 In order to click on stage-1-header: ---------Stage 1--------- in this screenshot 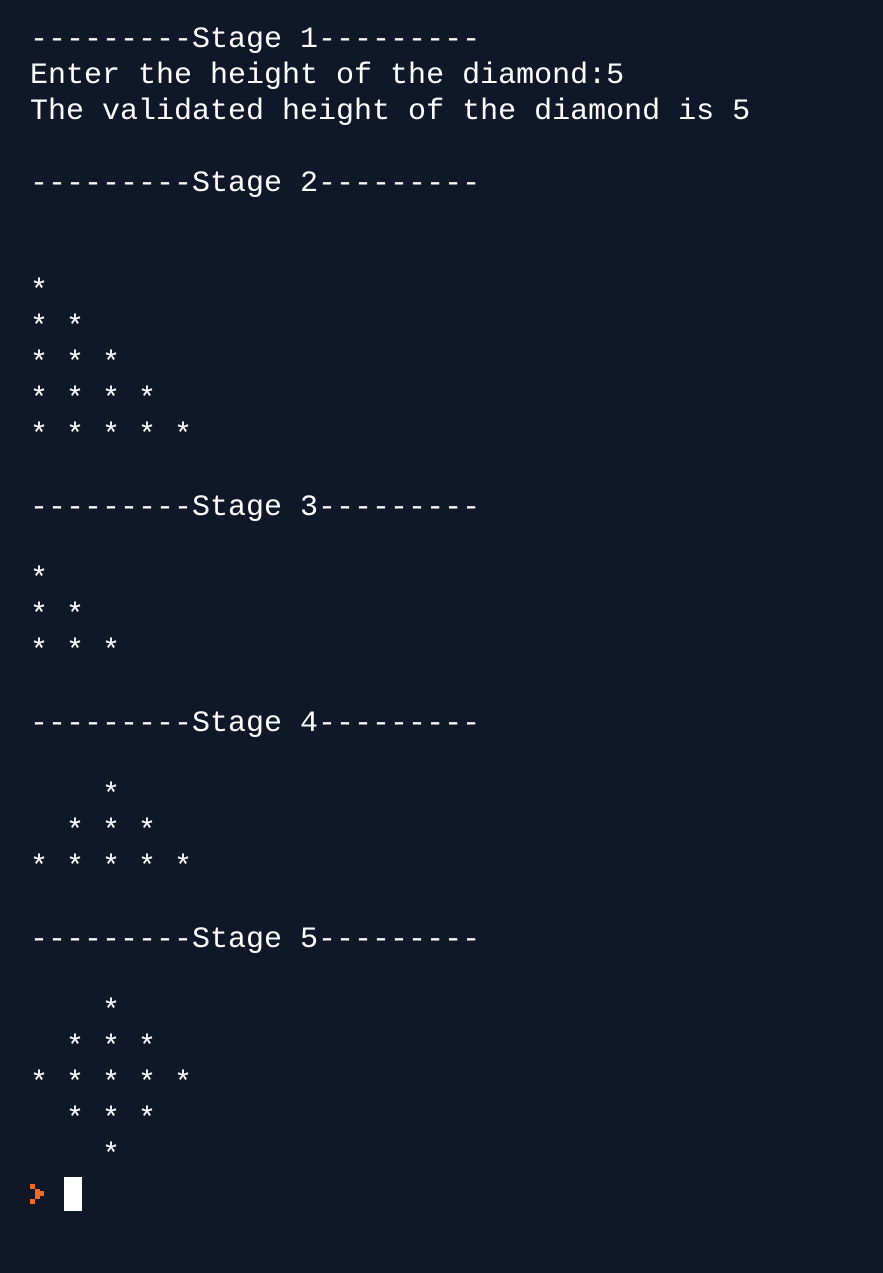, I will do `click(255, 40)`.